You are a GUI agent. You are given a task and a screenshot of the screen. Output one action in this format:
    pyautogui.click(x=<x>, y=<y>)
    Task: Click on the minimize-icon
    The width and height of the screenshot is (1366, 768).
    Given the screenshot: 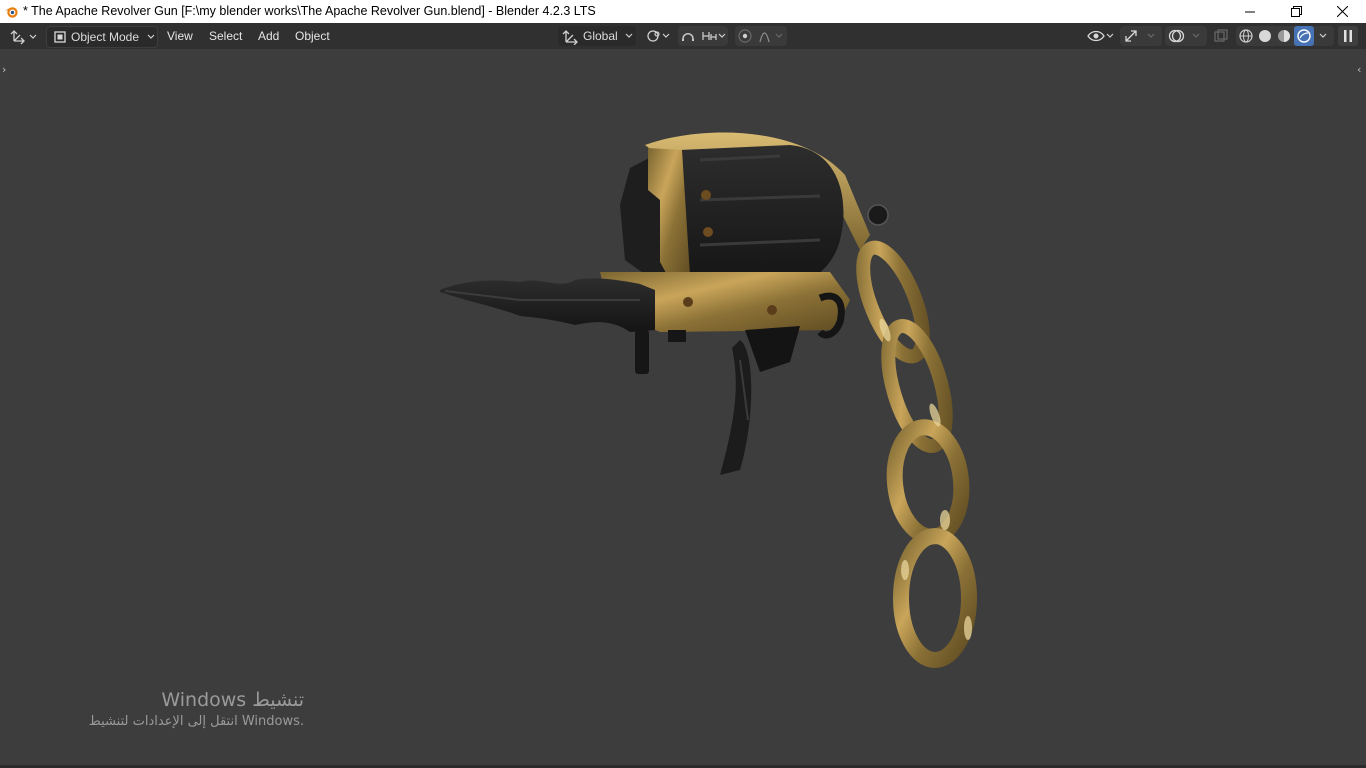 What is the action you would take?
    pyautogui.click(x=1250, y=11)
    